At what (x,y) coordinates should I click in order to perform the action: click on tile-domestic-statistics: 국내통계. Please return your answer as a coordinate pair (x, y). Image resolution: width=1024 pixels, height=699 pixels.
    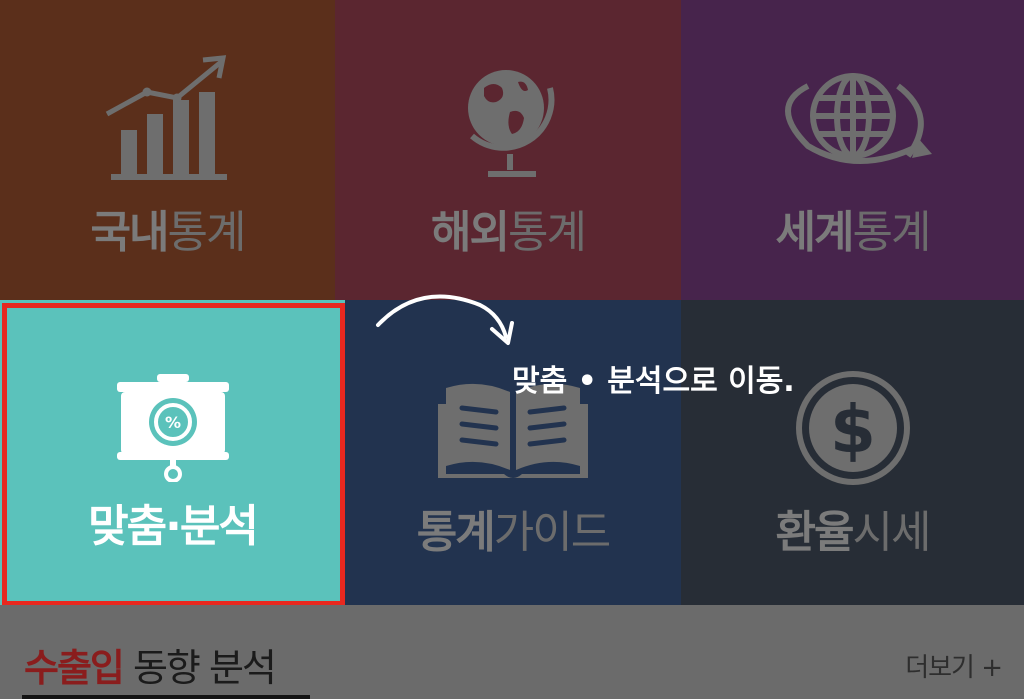
    Looking at the image, I should click on (167, 150).